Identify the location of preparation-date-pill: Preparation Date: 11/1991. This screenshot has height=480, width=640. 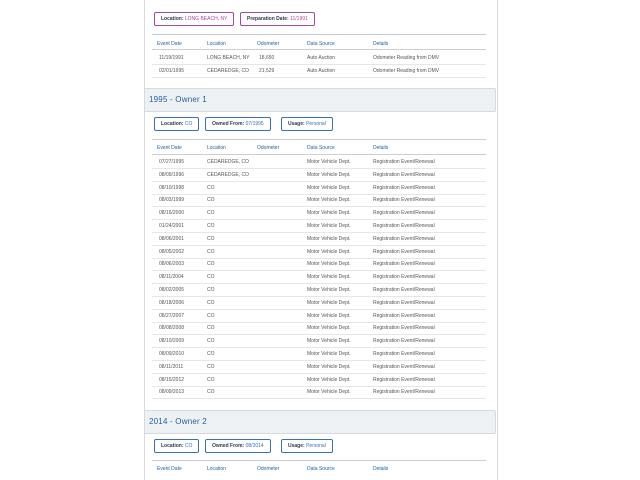
(277, 19).